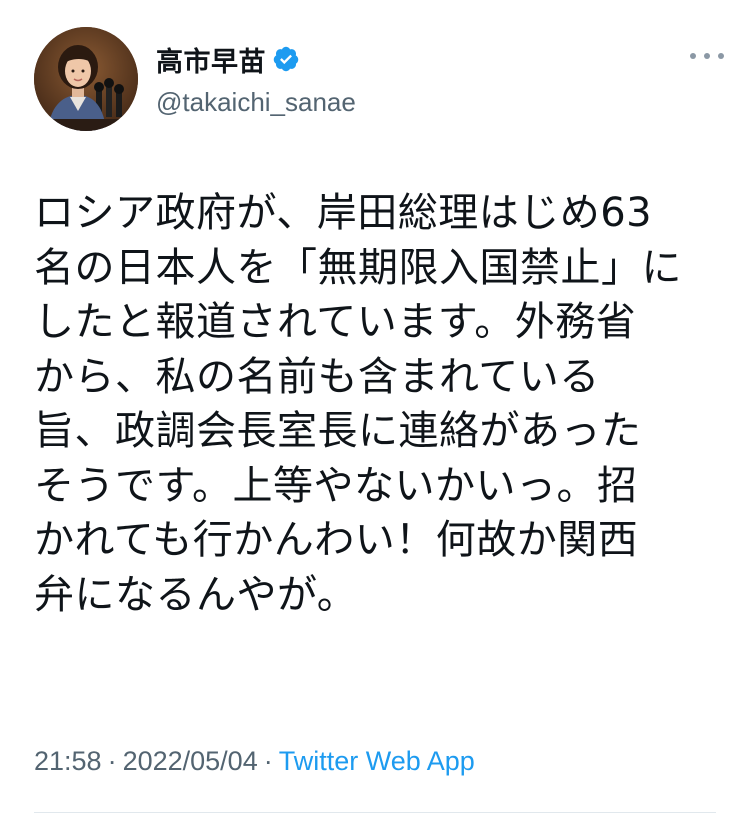  What do you see at coordinates (375, 812) in the screenshot?
I see `divider` at bounding box center [375, 812].